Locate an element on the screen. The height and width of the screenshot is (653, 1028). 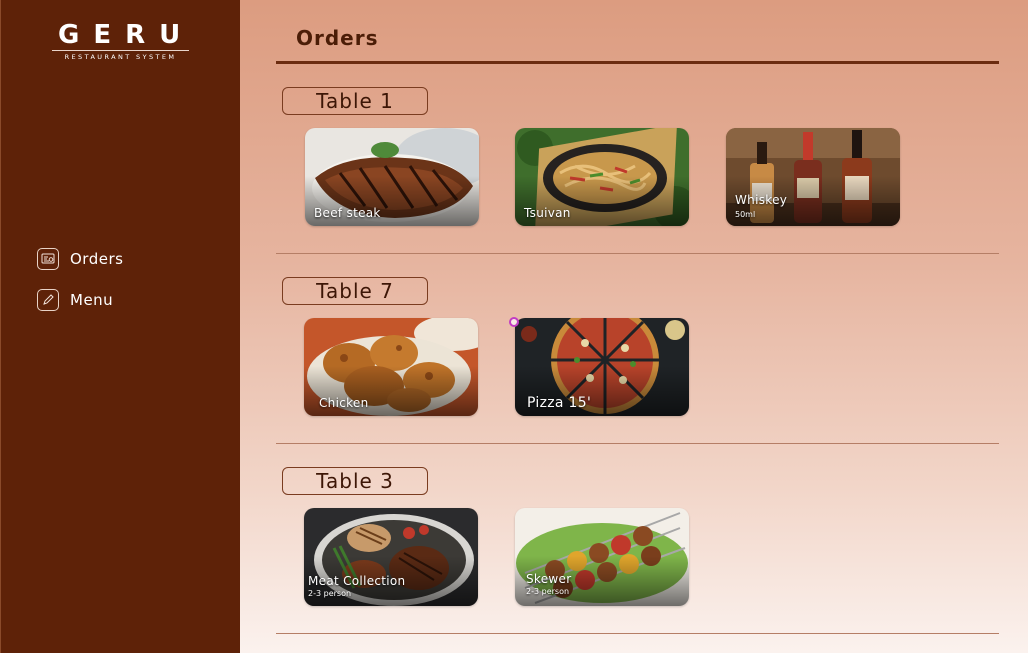
brand-divider is located at coordinates (120, 50).